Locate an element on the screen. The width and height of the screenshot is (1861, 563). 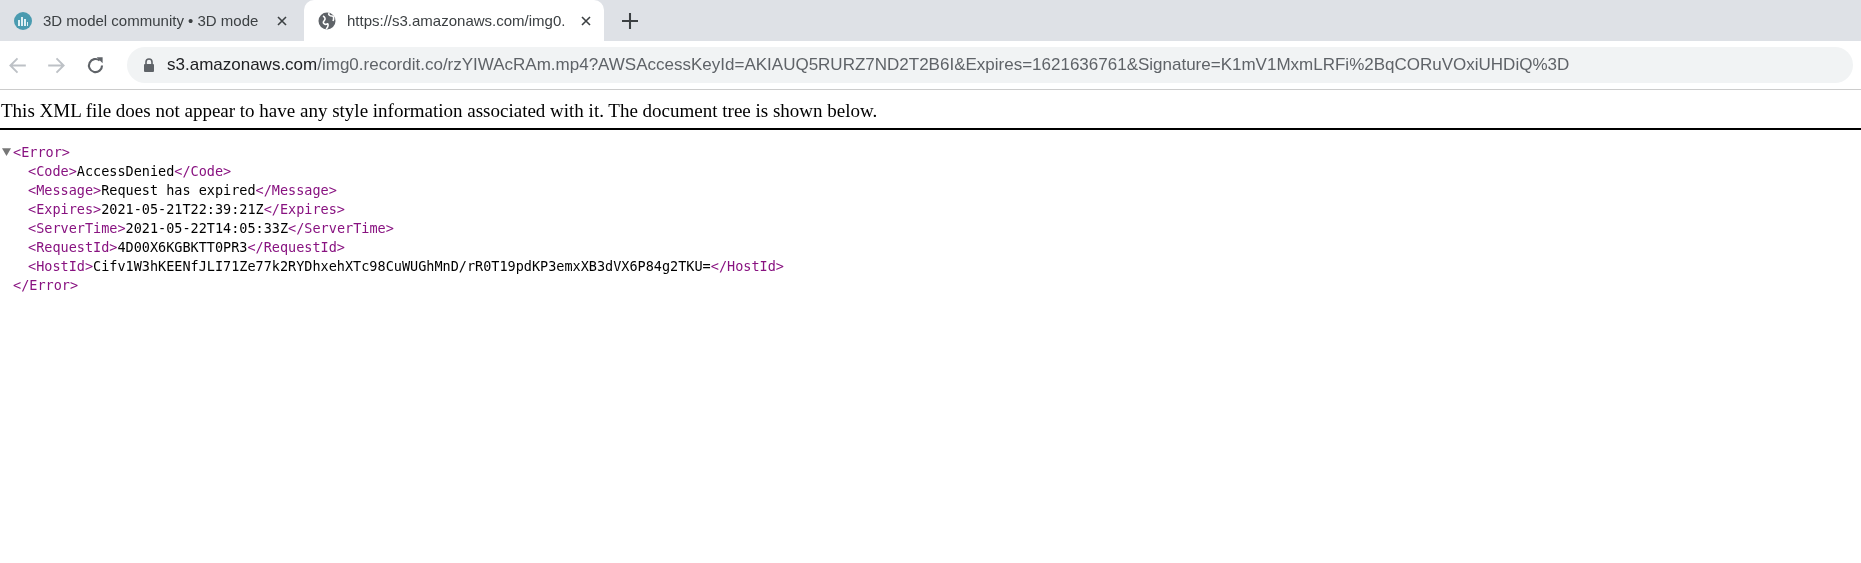
tab-title: https://s3.amazonaws.com/img0. is located at coordinates (457, 20).